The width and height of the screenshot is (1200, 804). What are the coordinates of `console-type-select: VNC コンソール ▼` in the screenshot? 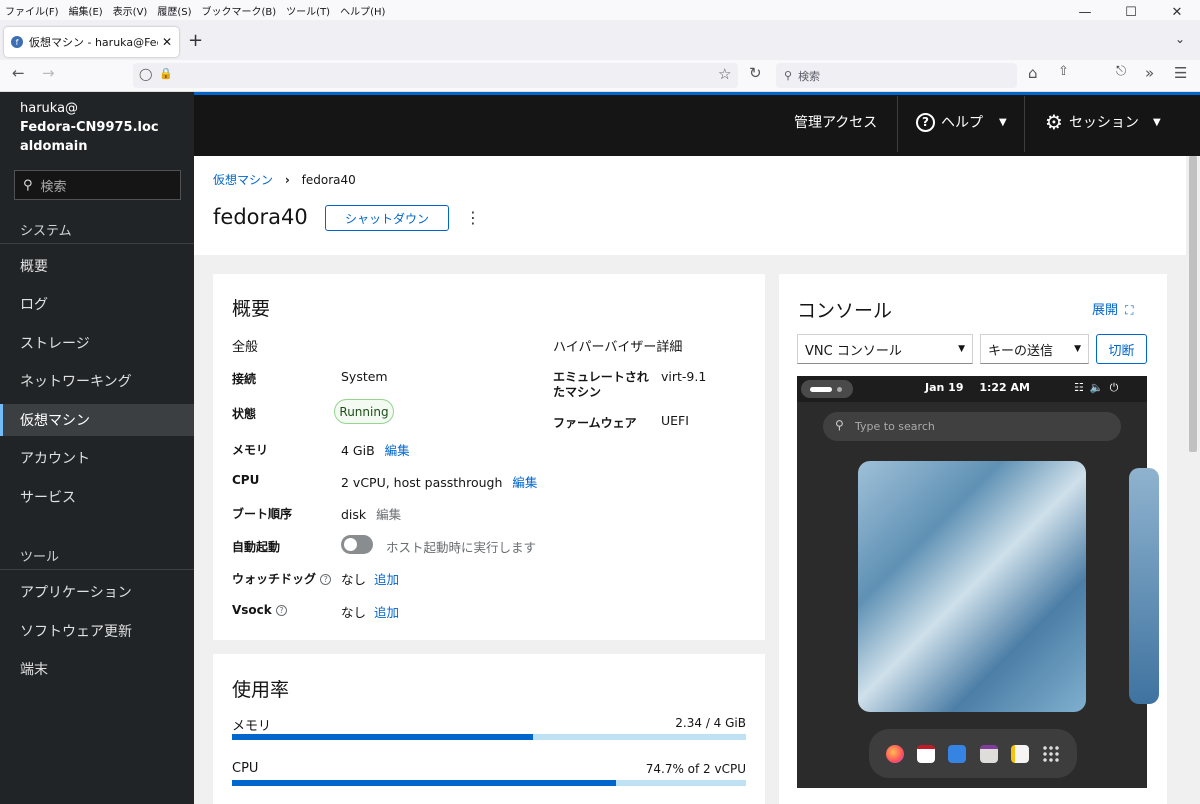 It's located at (885, 349).